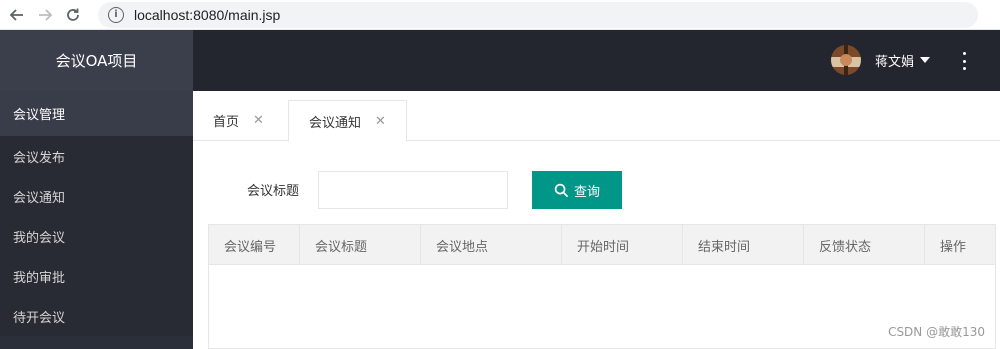  I want to click on search-icon, so click(561, 190).